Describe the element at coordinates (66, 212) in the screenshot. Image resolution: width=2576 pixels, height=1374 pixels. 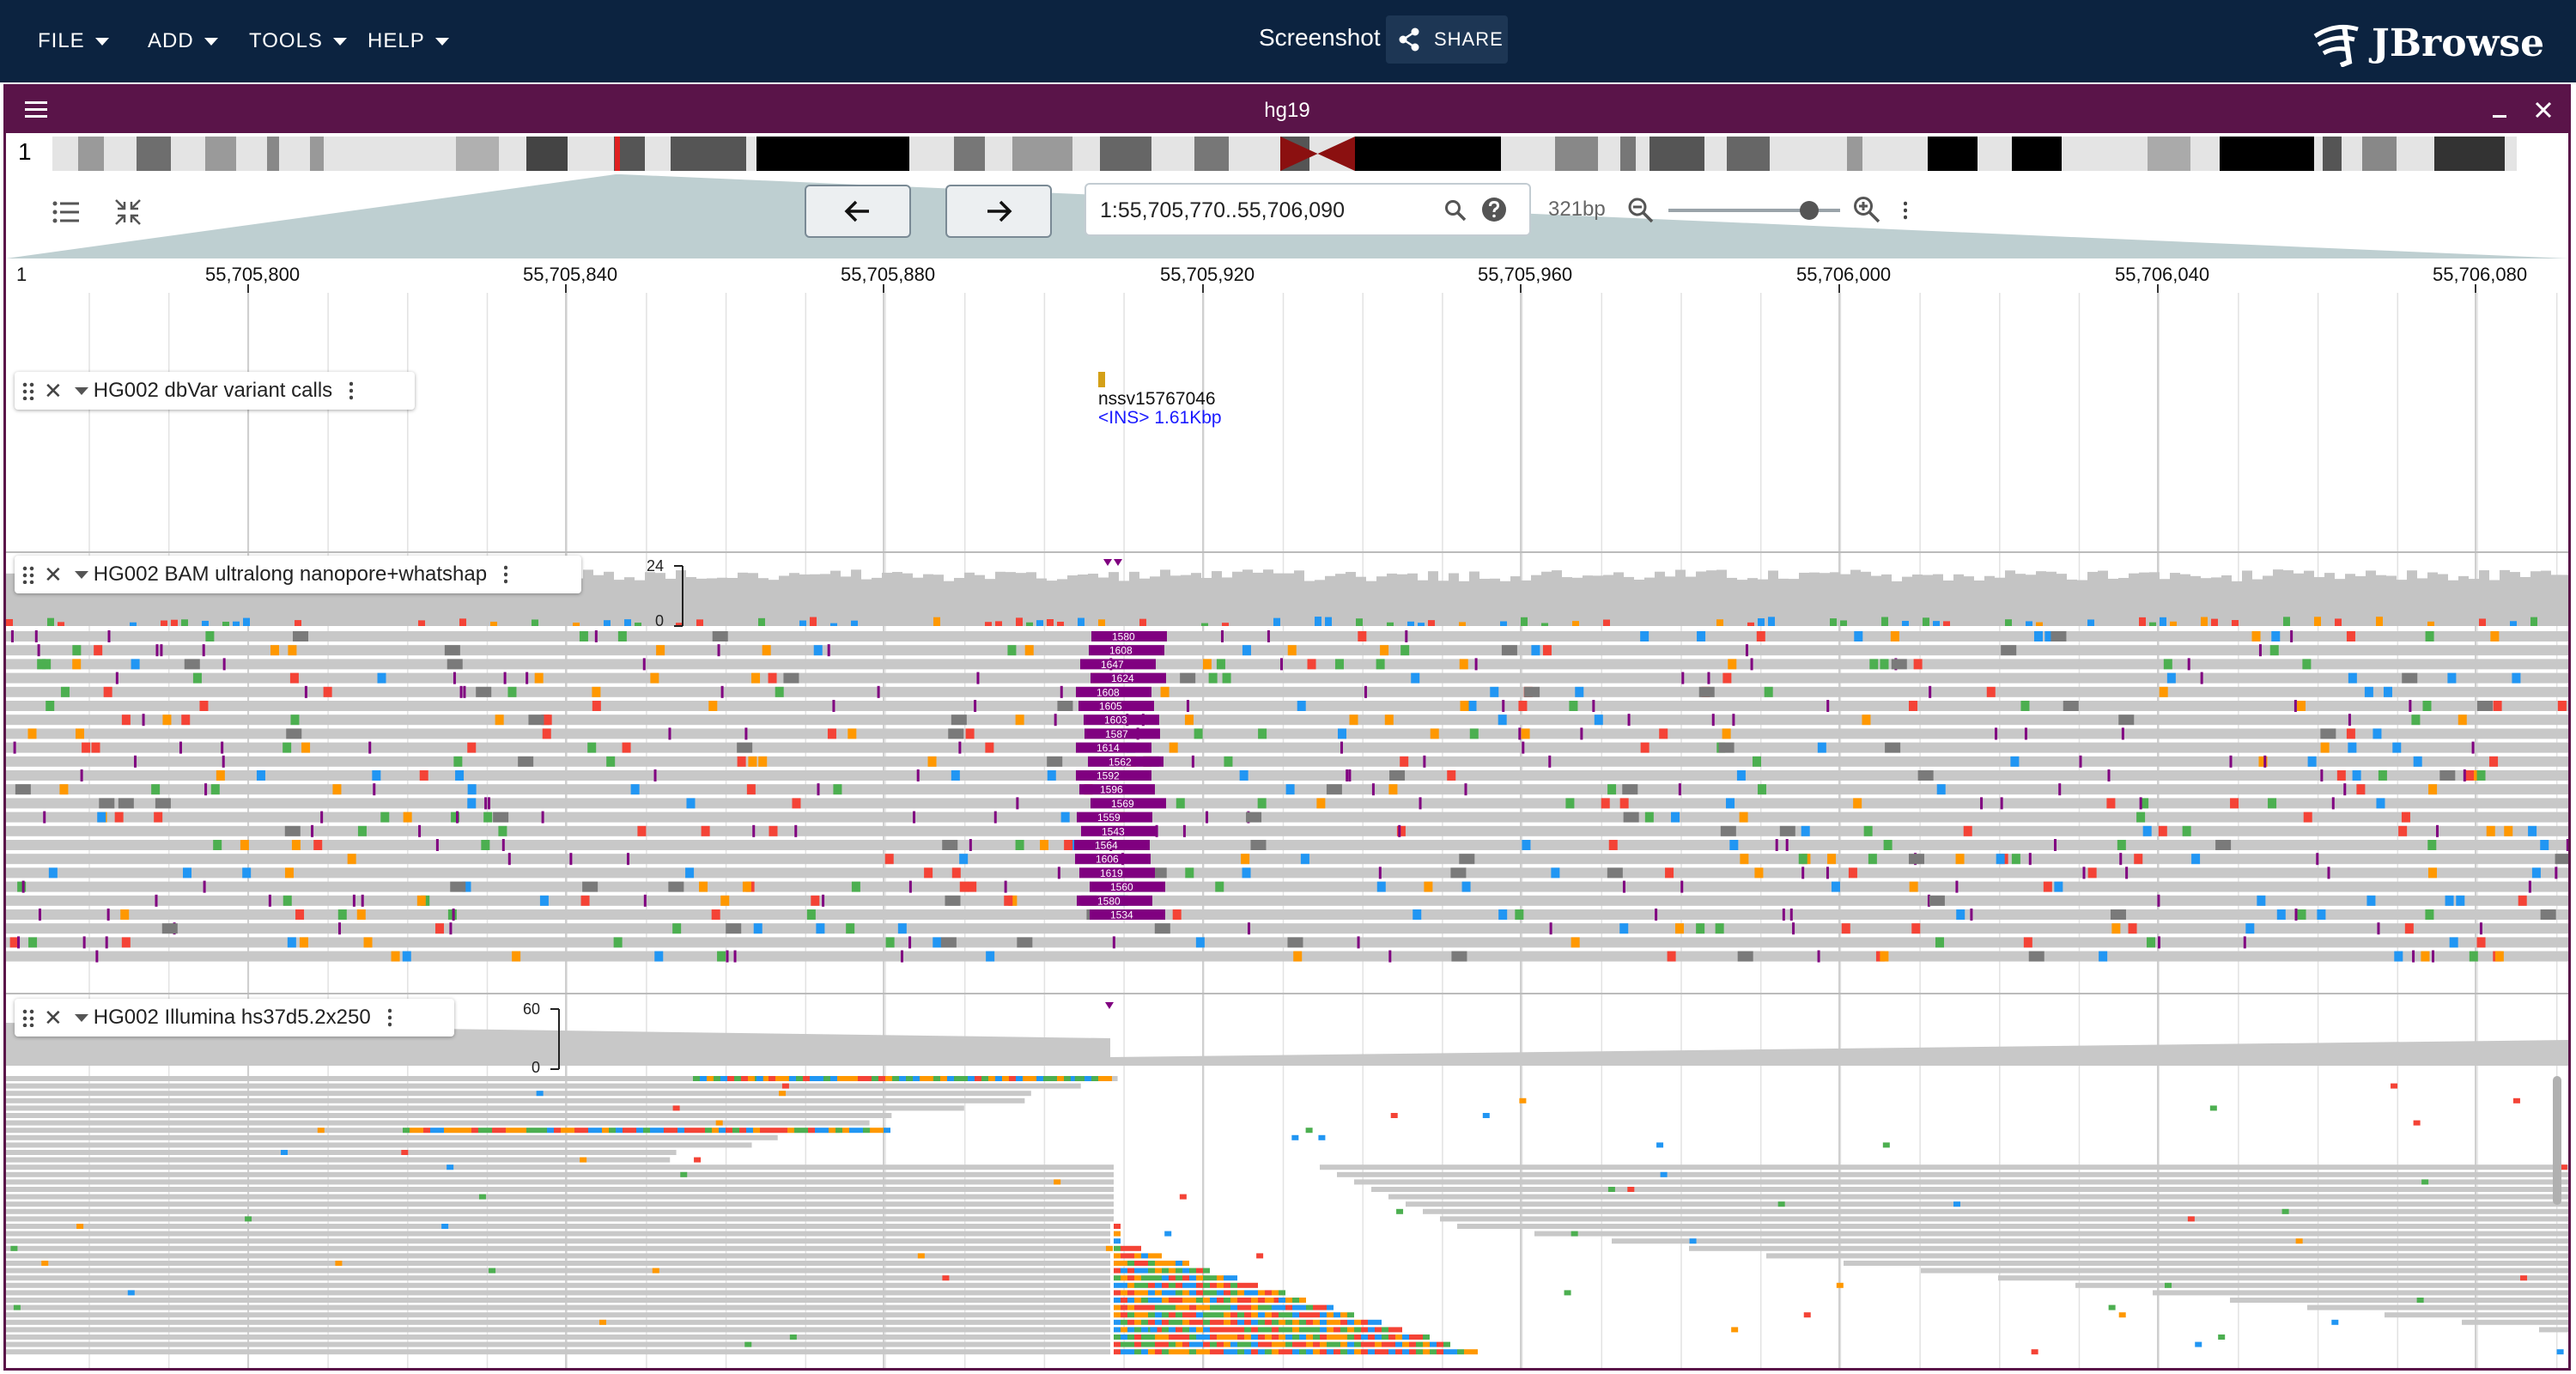
I see `track-selector-icon` at that location.